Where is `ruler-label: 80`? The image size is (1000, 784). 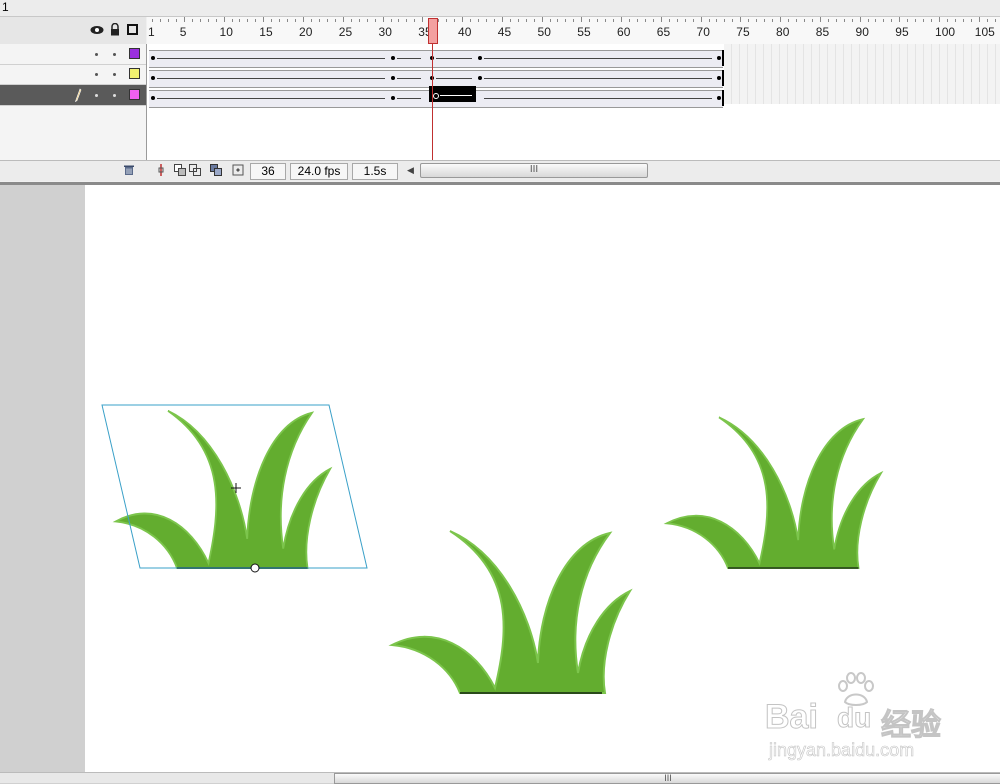 ruler-label: 80 is located at coordinates (783, 32).